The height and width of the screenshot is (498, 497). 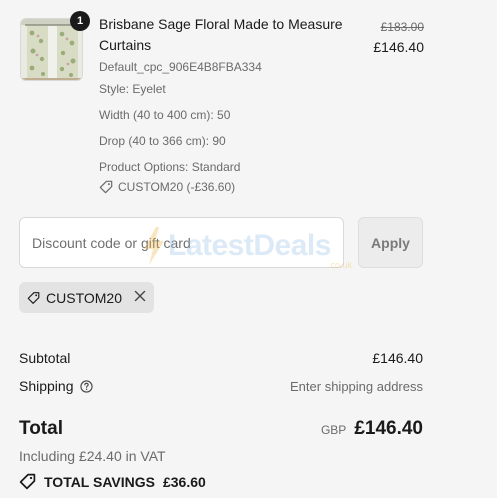 I want to click on product-sku: Default_cpc_906E4B8FBA334, so click(x=180, y=67).